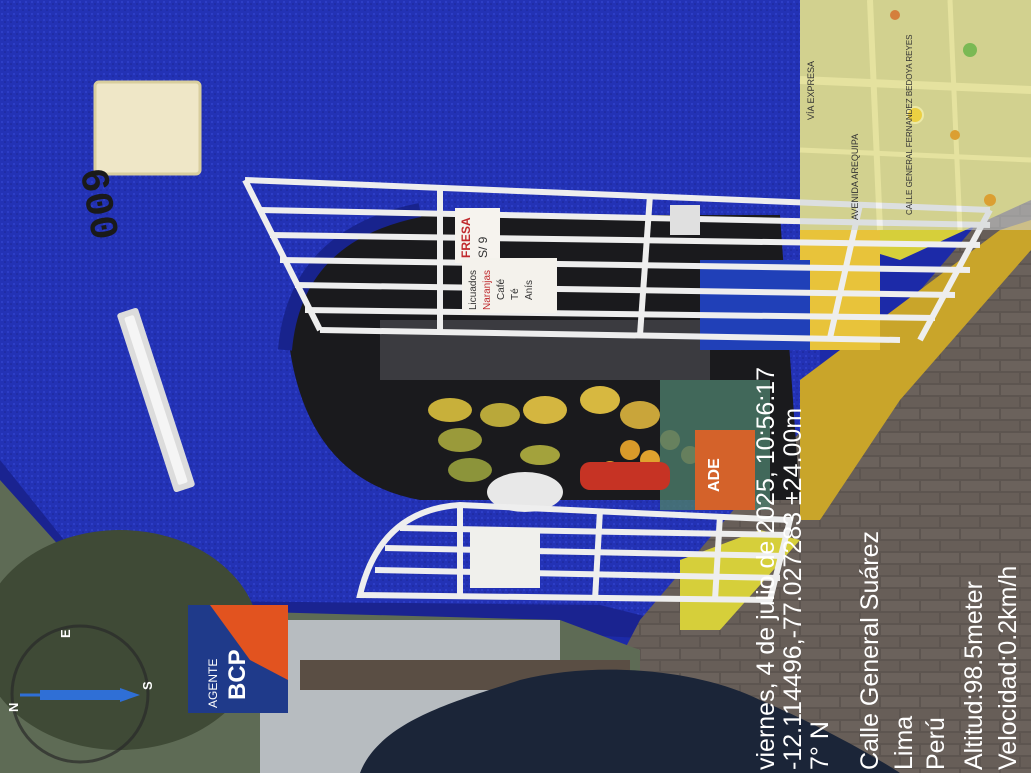 The height and width of the screenshot is (773, 1031). What do you see at coordinates (466, 237) in the screenshot?
I see `fresa-text: FRESA` at bounding box center [466, 237].